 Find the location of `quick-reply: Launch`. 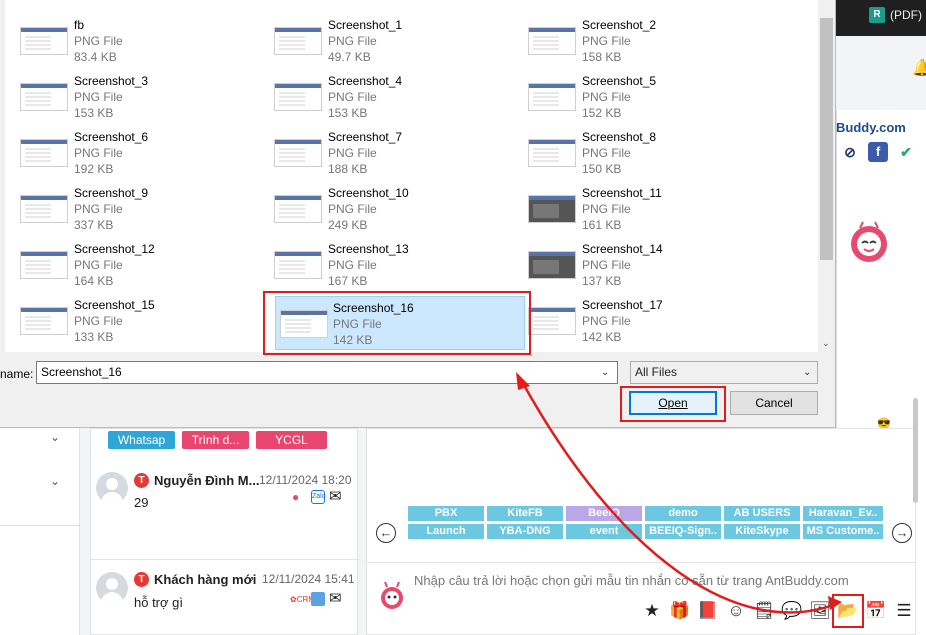

quick-reply: Launch is located at coordinates (446, 531).